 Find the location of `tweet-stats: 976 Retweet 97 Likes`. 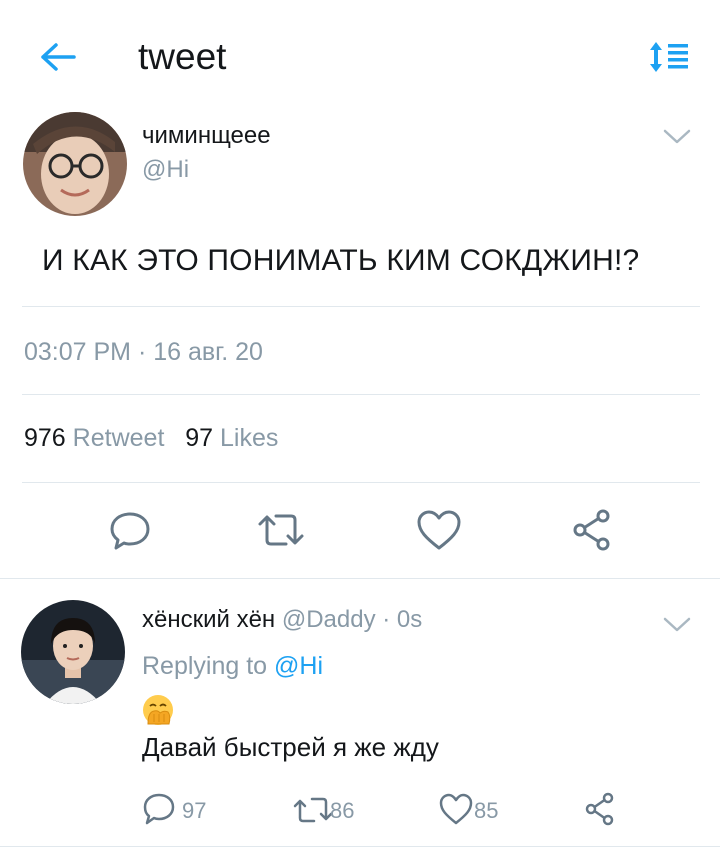

tweet-stats: 976 Retweet 97 Likes is located at coordinates (151, 438).